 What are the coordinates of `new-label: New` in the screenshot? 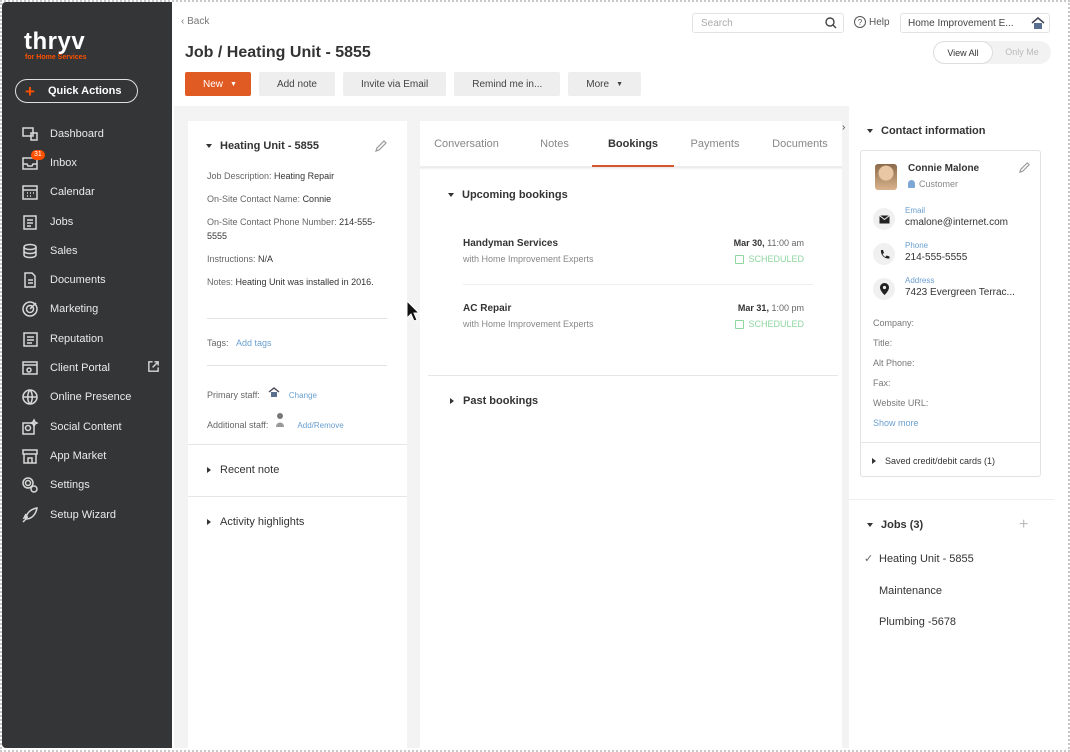 It's located at (213, 84).